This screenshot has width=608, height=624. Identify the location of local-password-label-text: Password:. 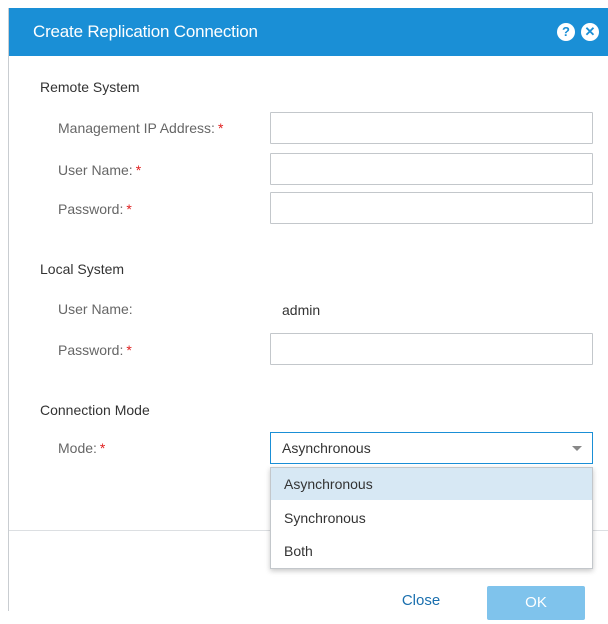
(91, 350).